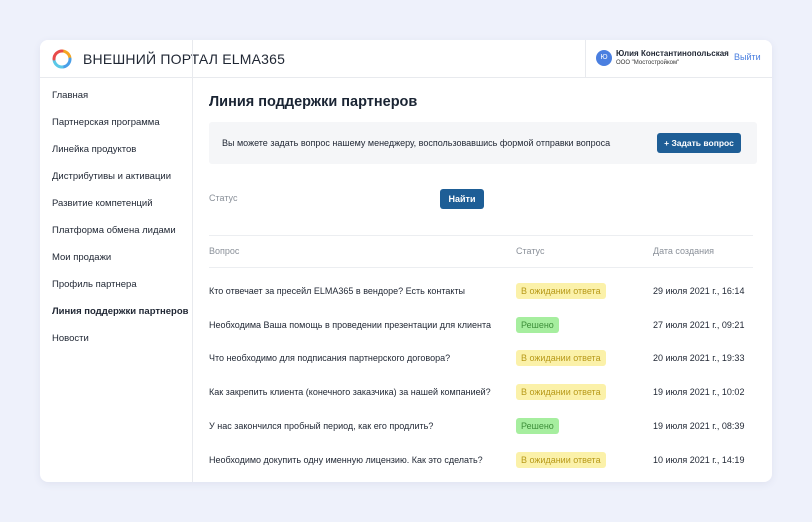 The image size is (812, 522). I want to click on sidebar-item-profile: Профиль партнера, so click(94, 284).